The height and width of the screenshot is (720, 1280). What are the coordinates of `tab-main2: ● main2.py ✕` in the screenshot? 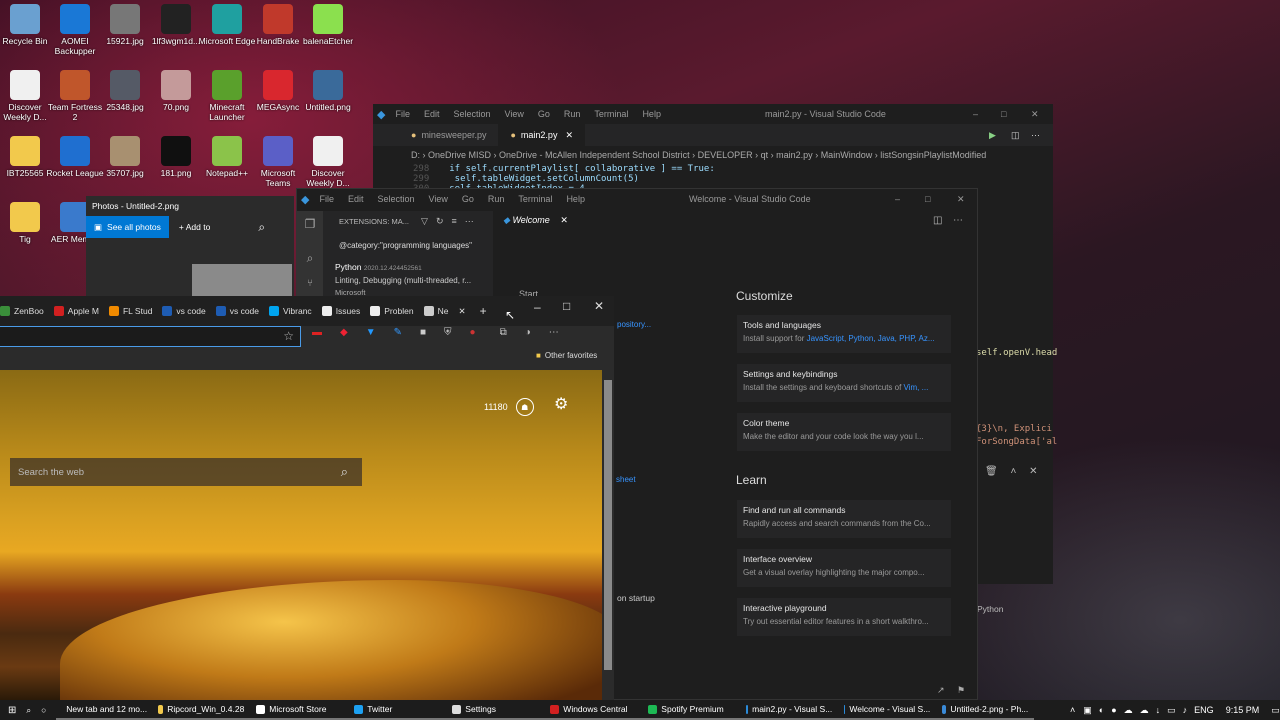 It's located at (541, 135).